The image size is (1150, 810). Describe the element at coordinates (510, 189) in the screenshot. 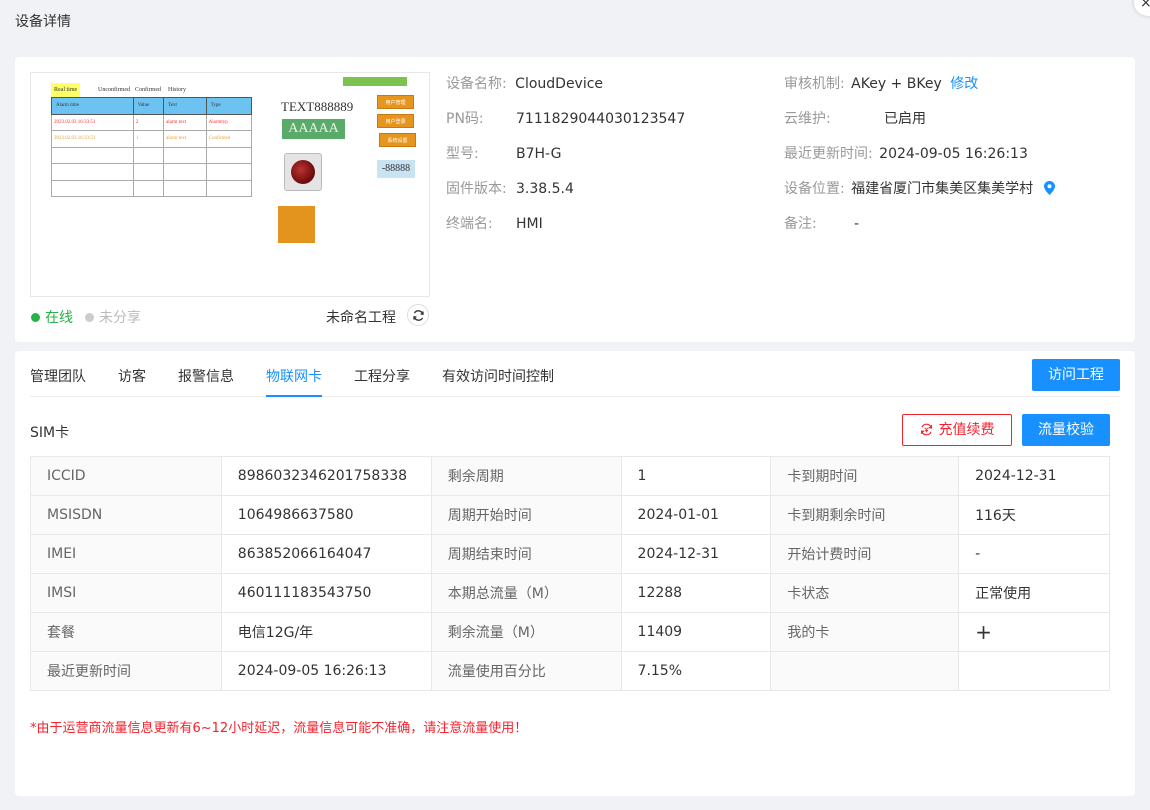

I see `info-firmware: 固件版本: 3.38.5.4` at that location.